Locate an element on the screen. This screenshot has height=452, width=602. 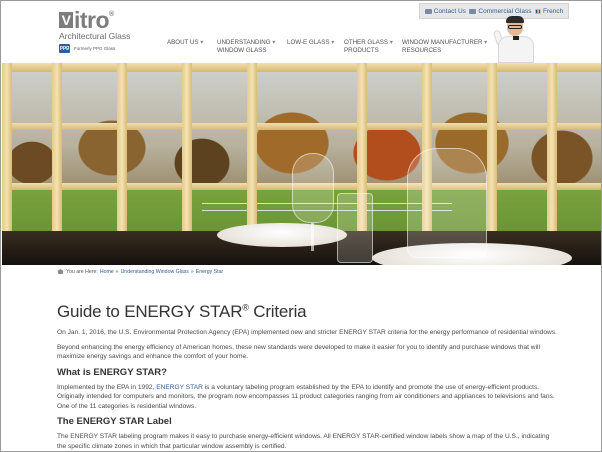
french-link: French is located at coordinates (549, 11).